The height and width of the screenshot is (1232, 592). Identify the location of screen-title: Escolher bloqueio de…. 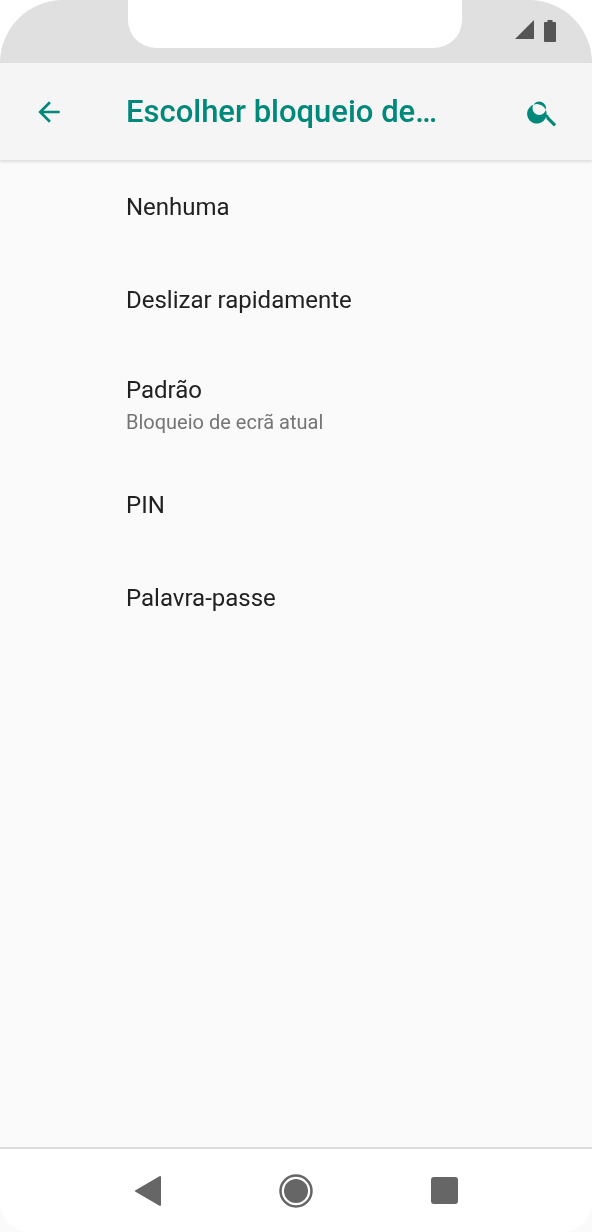
(282, 111).